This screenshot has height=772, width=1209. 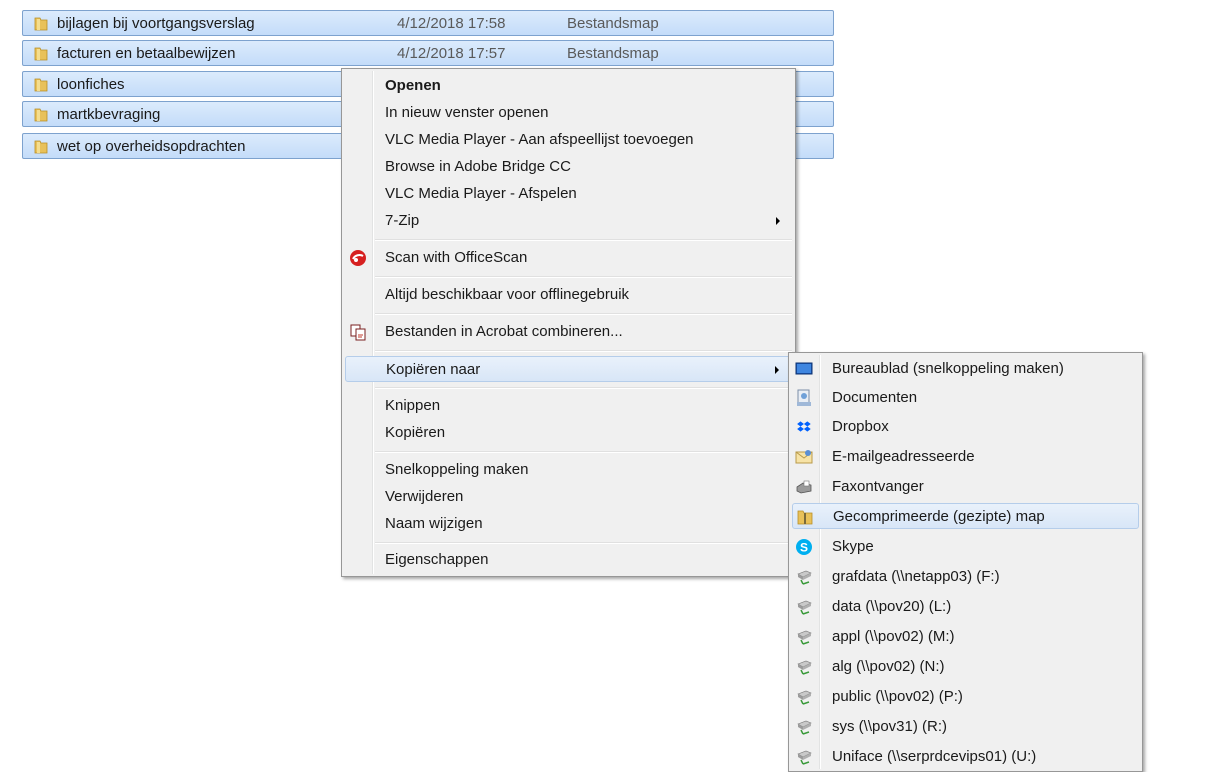 I want to click on menu-item-label: Uniface (\\serprdcevips01) (U:), so click(x=934, y=756).